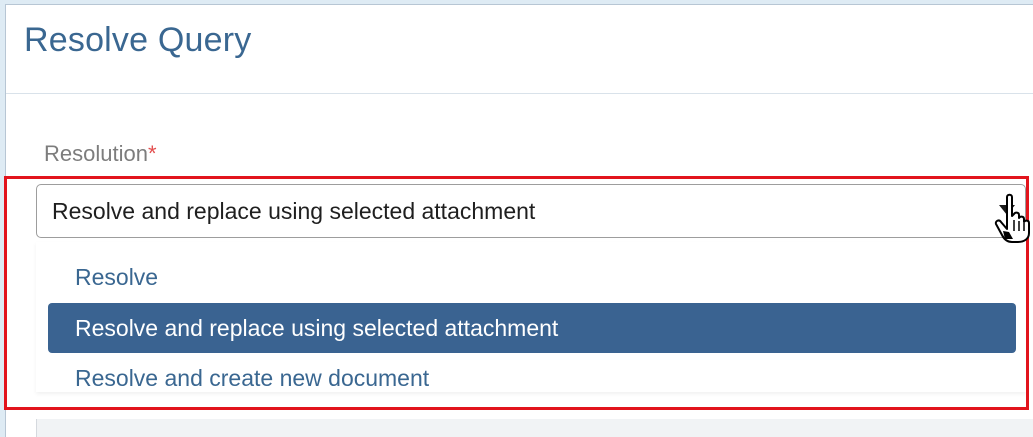  What do you see at coordinates (532, 277) in the screenshot?
I see `option-resolve: Resolve` at bounding box center [532, 277].